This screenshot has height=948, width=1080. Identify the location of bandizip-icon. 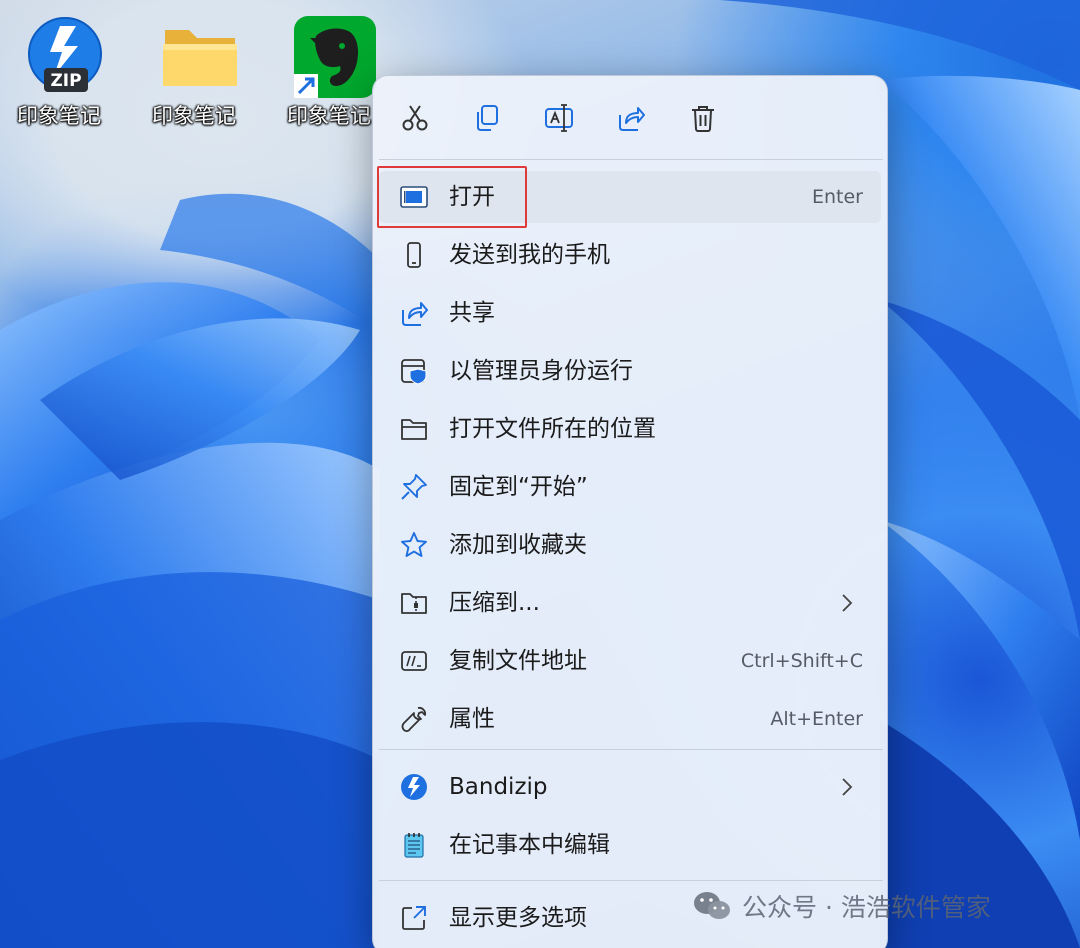
(414, 787).